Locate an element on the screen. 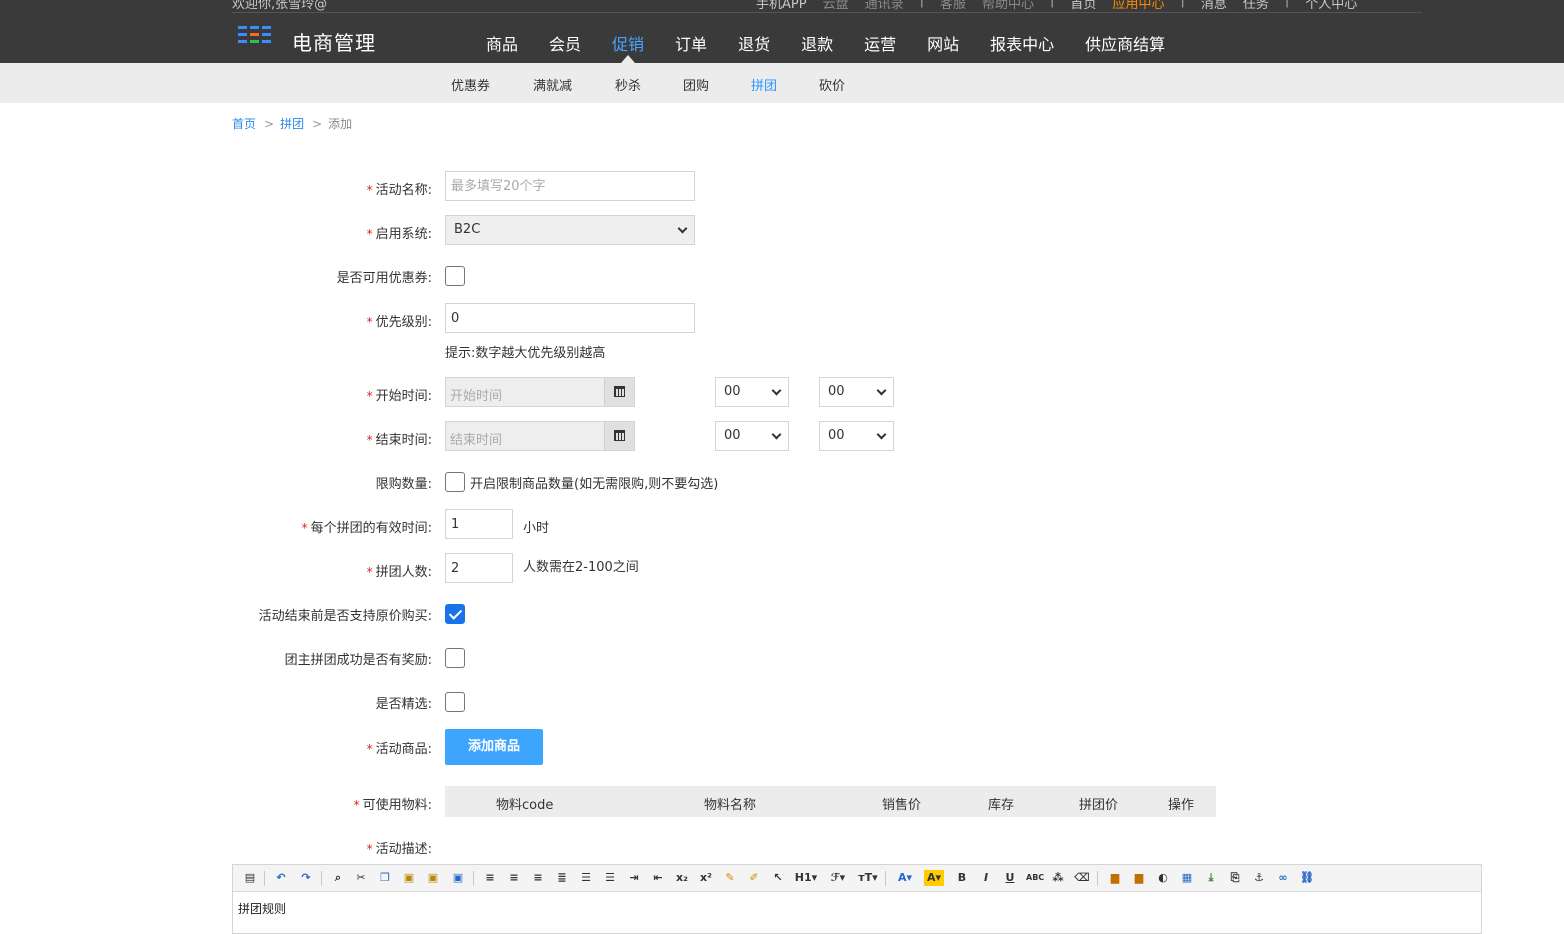  valid-hours-input is located at coordinates (479, 524).